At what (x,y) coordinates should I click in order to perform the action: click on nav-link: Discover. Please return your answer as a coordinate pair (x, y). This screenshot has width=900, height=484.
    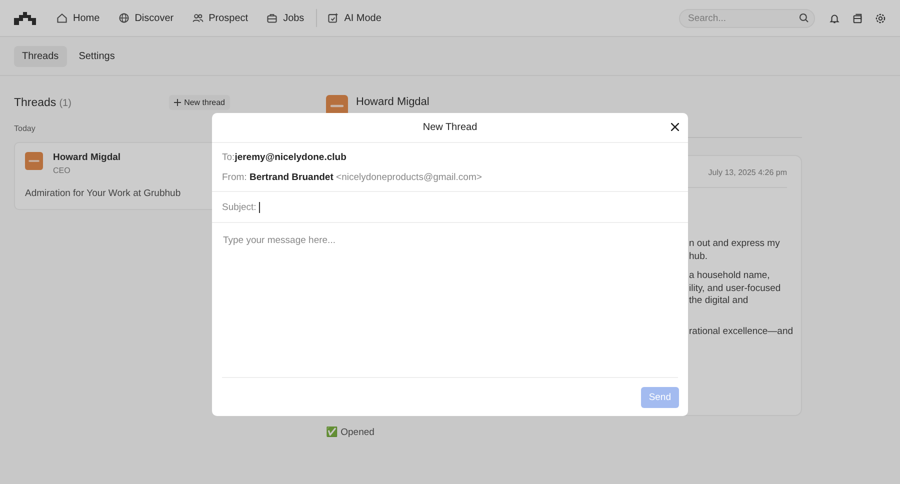
    Looking at the image, I should click on (146, 18).